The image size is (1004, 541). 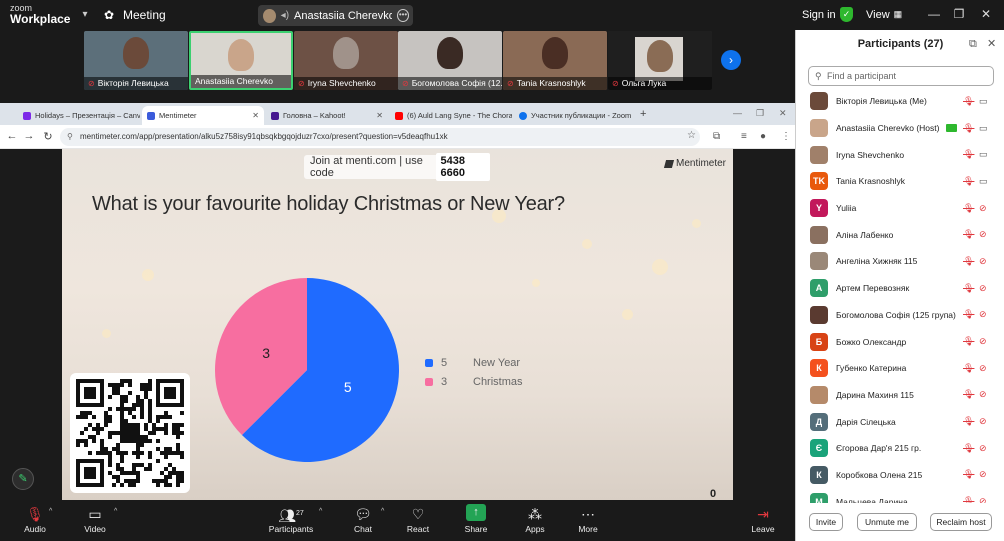 What do you see at coordinates (660, 83) in the screenshot?
I see `tile-name-bar: ⊘ Ольга Лука` at bounding box center [660, 83].